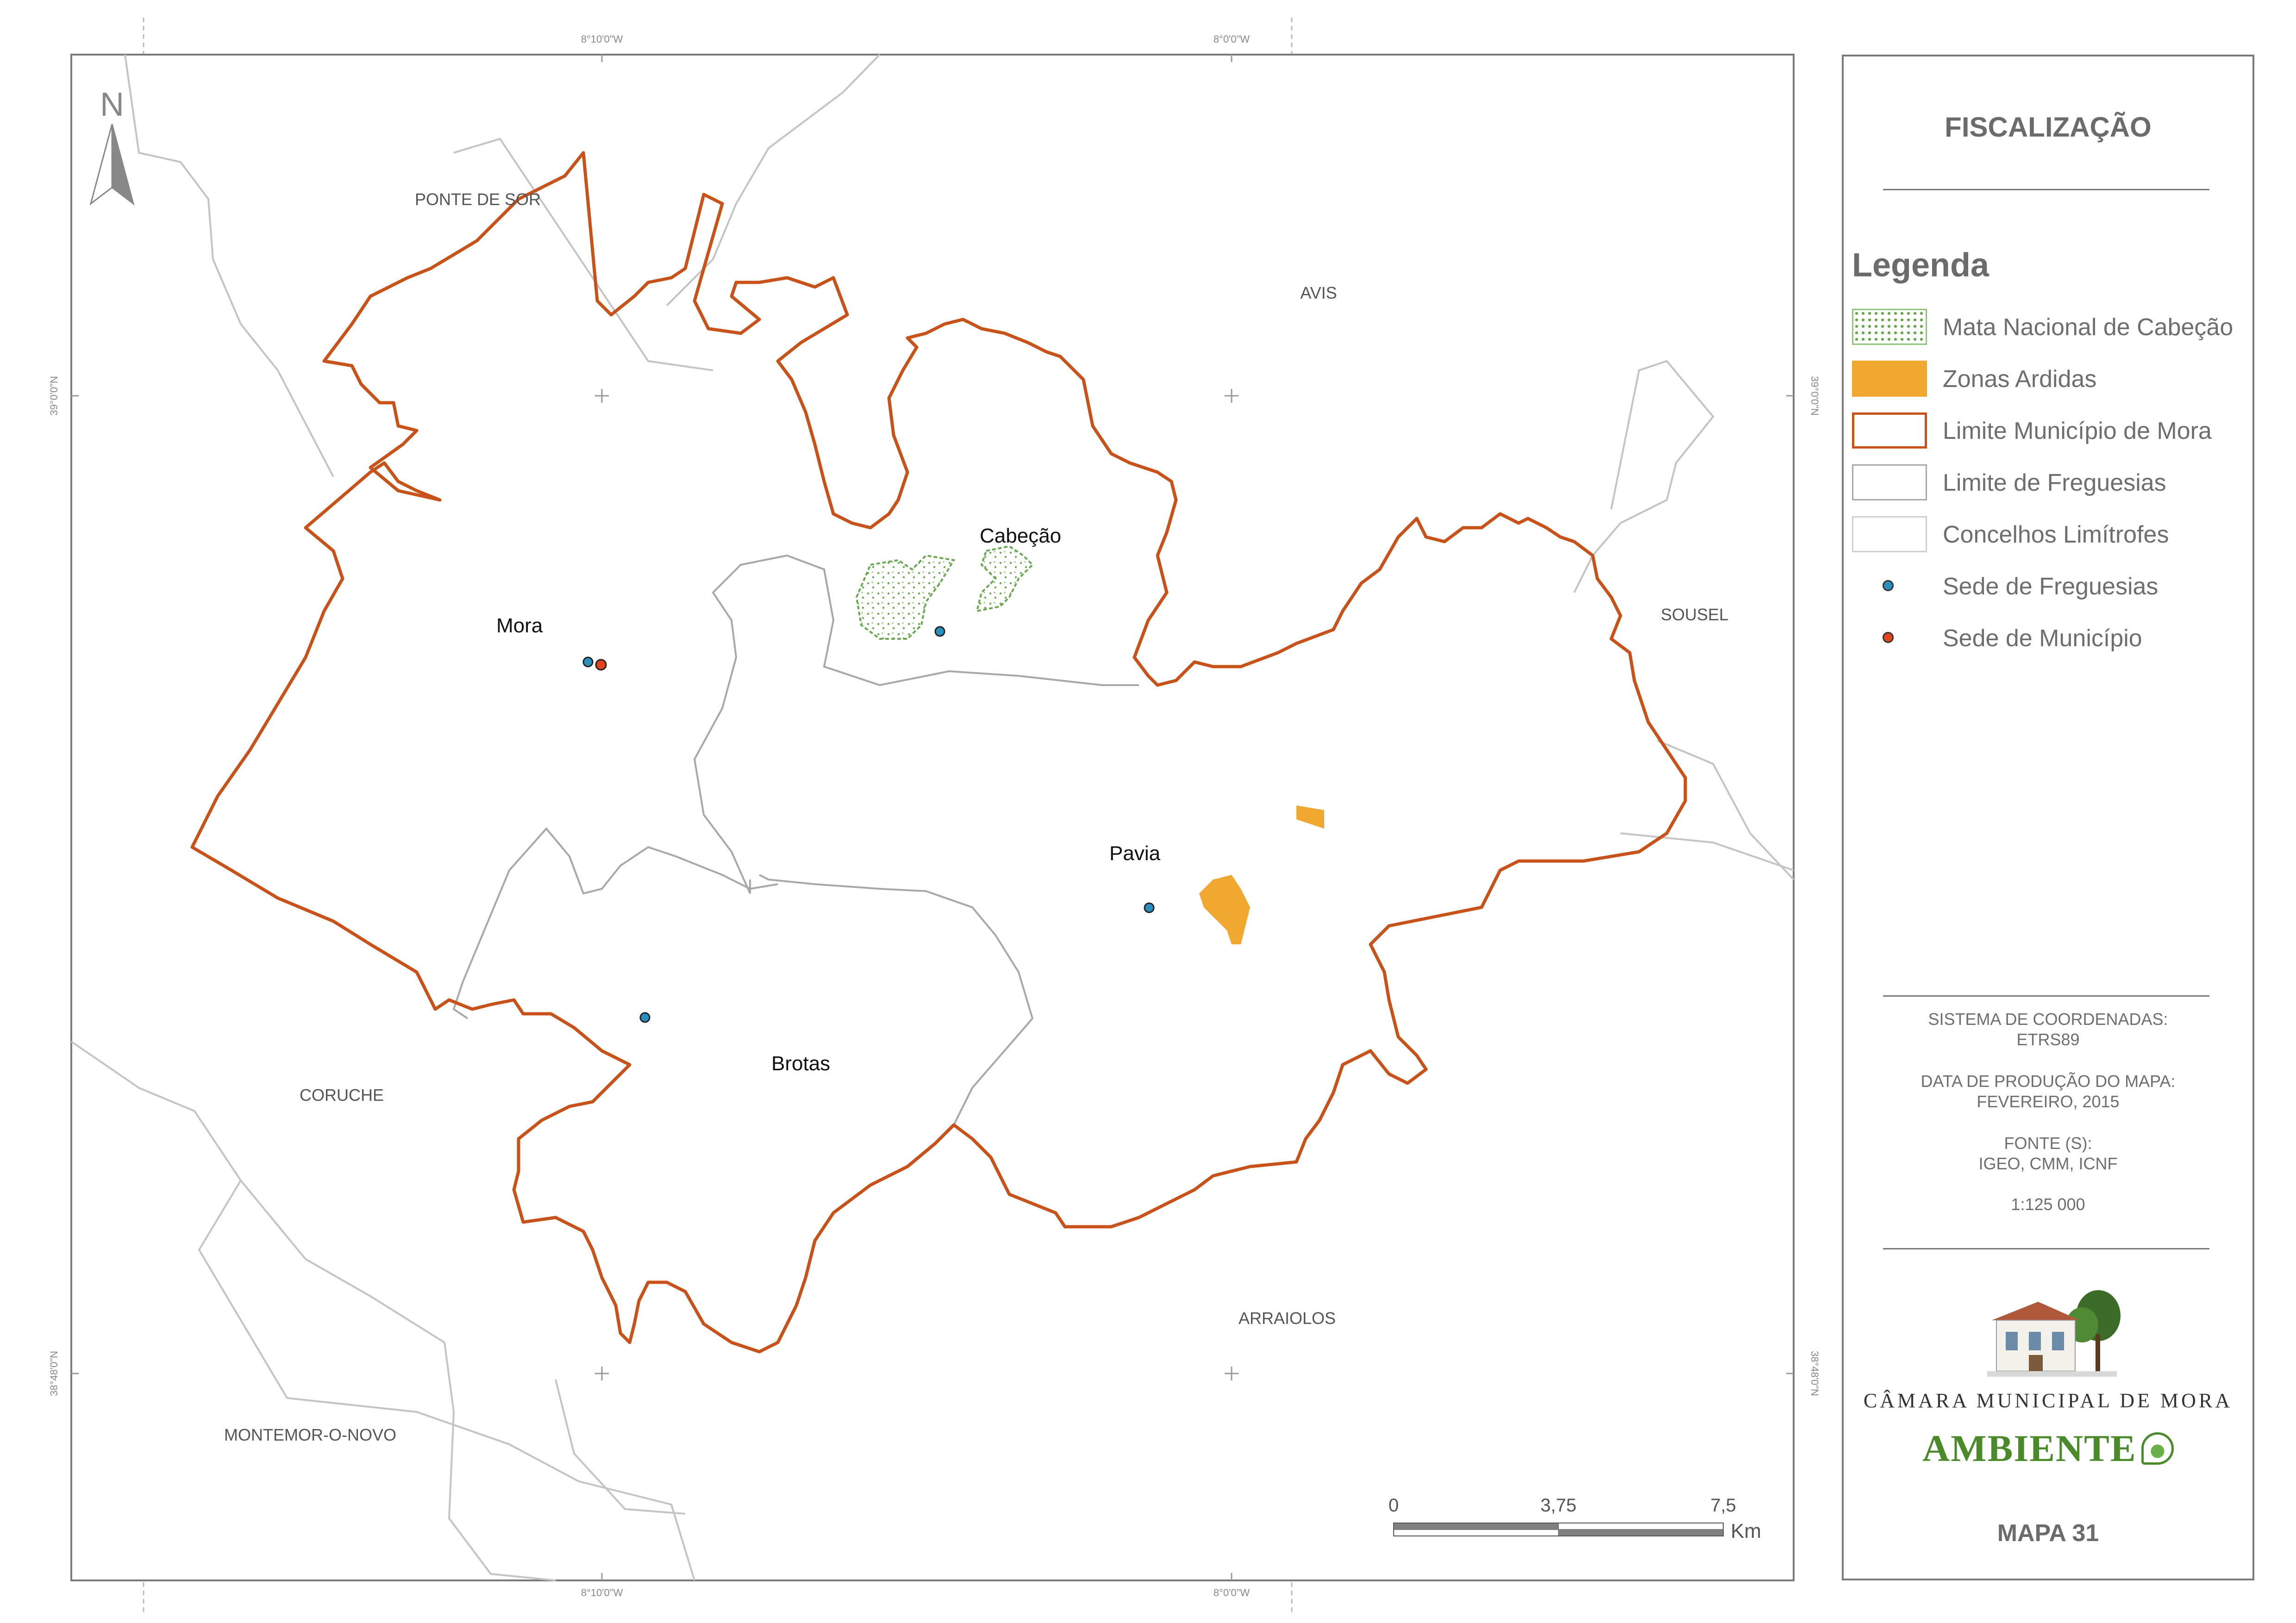 The height and width of the screenshot is (1623, 2296). What do you see at coordinates (2048, 1039) in the screenshot?
I see `coord-value: ETRS89` at bounding box center [2048, 1039].